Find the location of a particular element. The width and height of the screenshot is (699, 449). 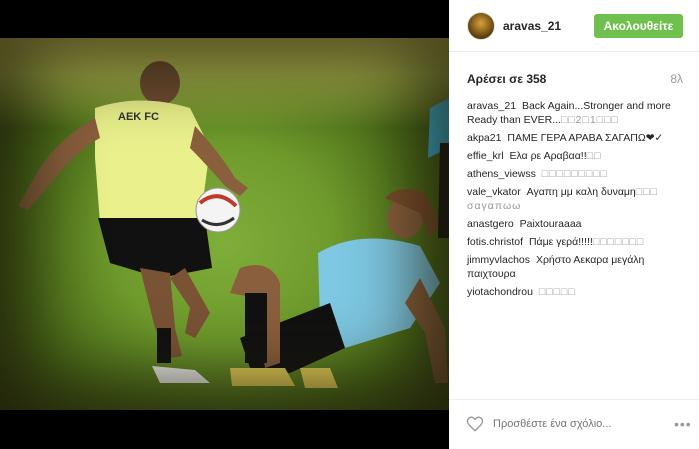

username-link: aravas_21 is located at coordinates (532, 26).